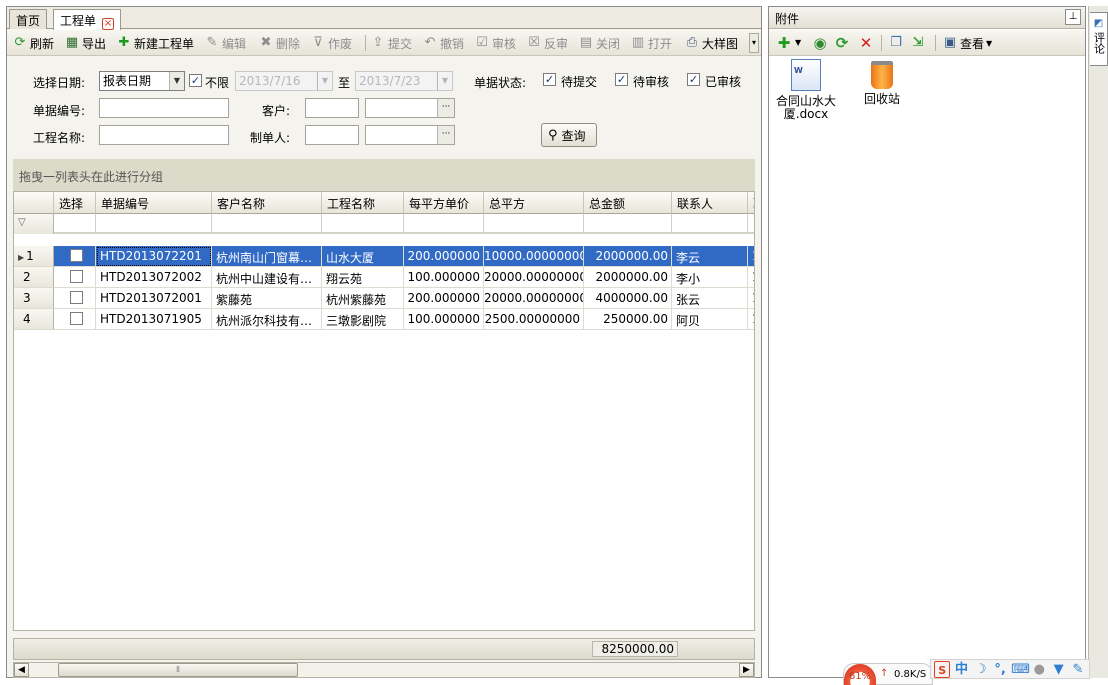  I want to click on cell-contact: 阿贝, so click(710, 319).